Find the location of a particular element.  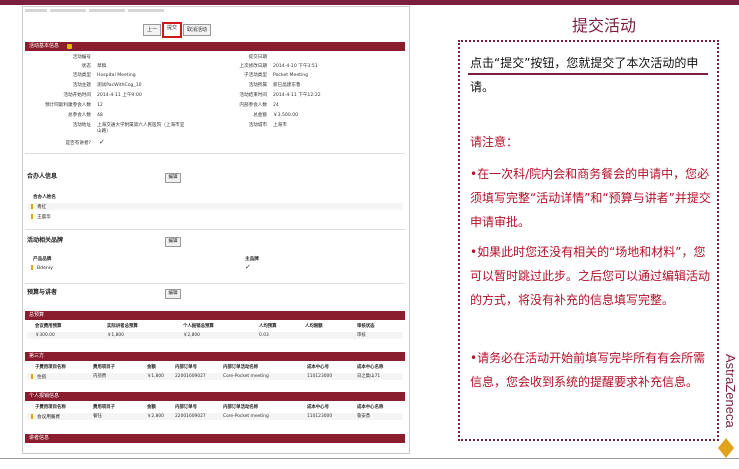

table-cell: 餐钰 is located at coordinates (97, 416).